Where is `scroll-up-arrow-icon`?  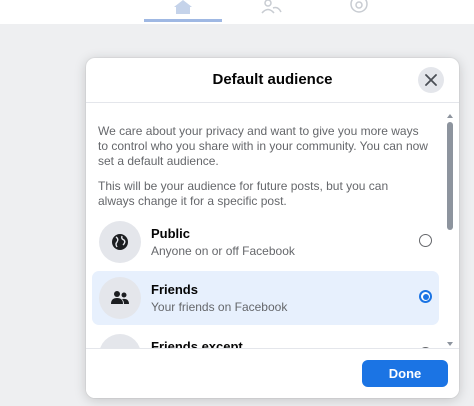
scroll-up-arrow-icon is located at coordinates (450, 116).